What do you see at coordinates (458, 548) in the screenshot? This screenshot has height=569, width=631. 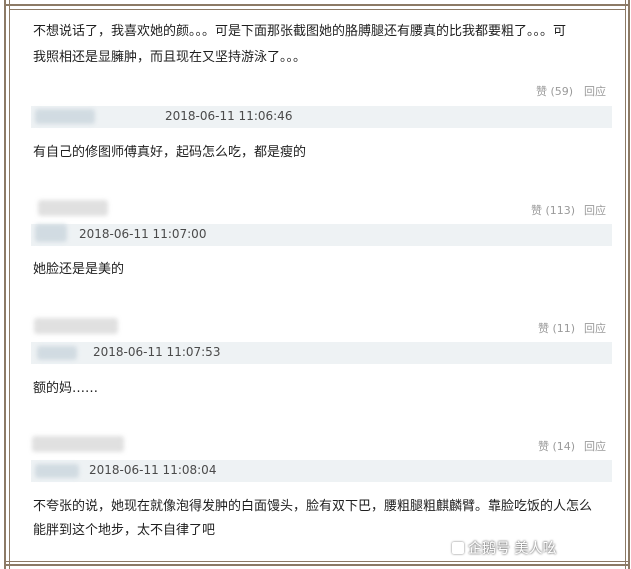 I see `penguin-logo-icon` at bounding box center [458, 548].